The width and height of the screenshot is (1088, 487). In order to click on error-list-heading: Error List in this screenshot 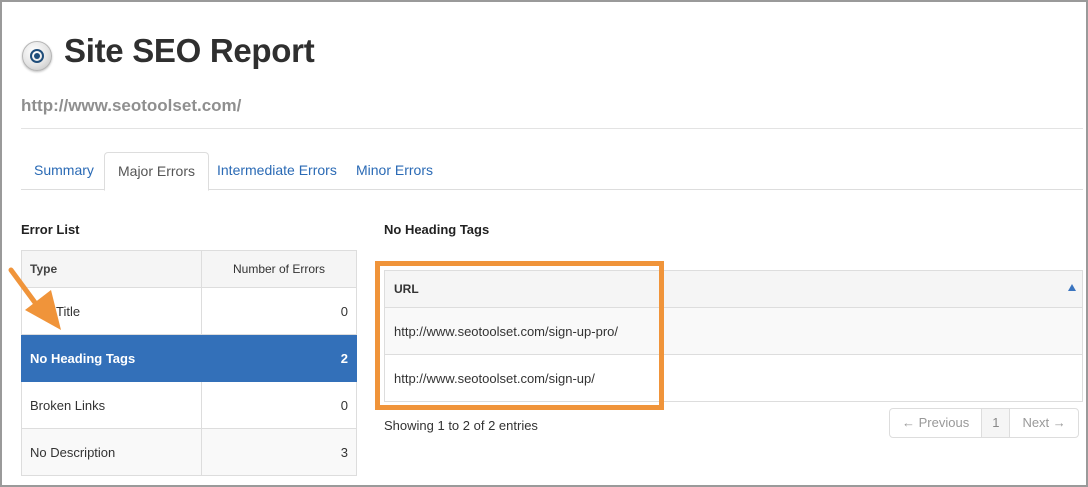, I will do `click(50, 229)`.